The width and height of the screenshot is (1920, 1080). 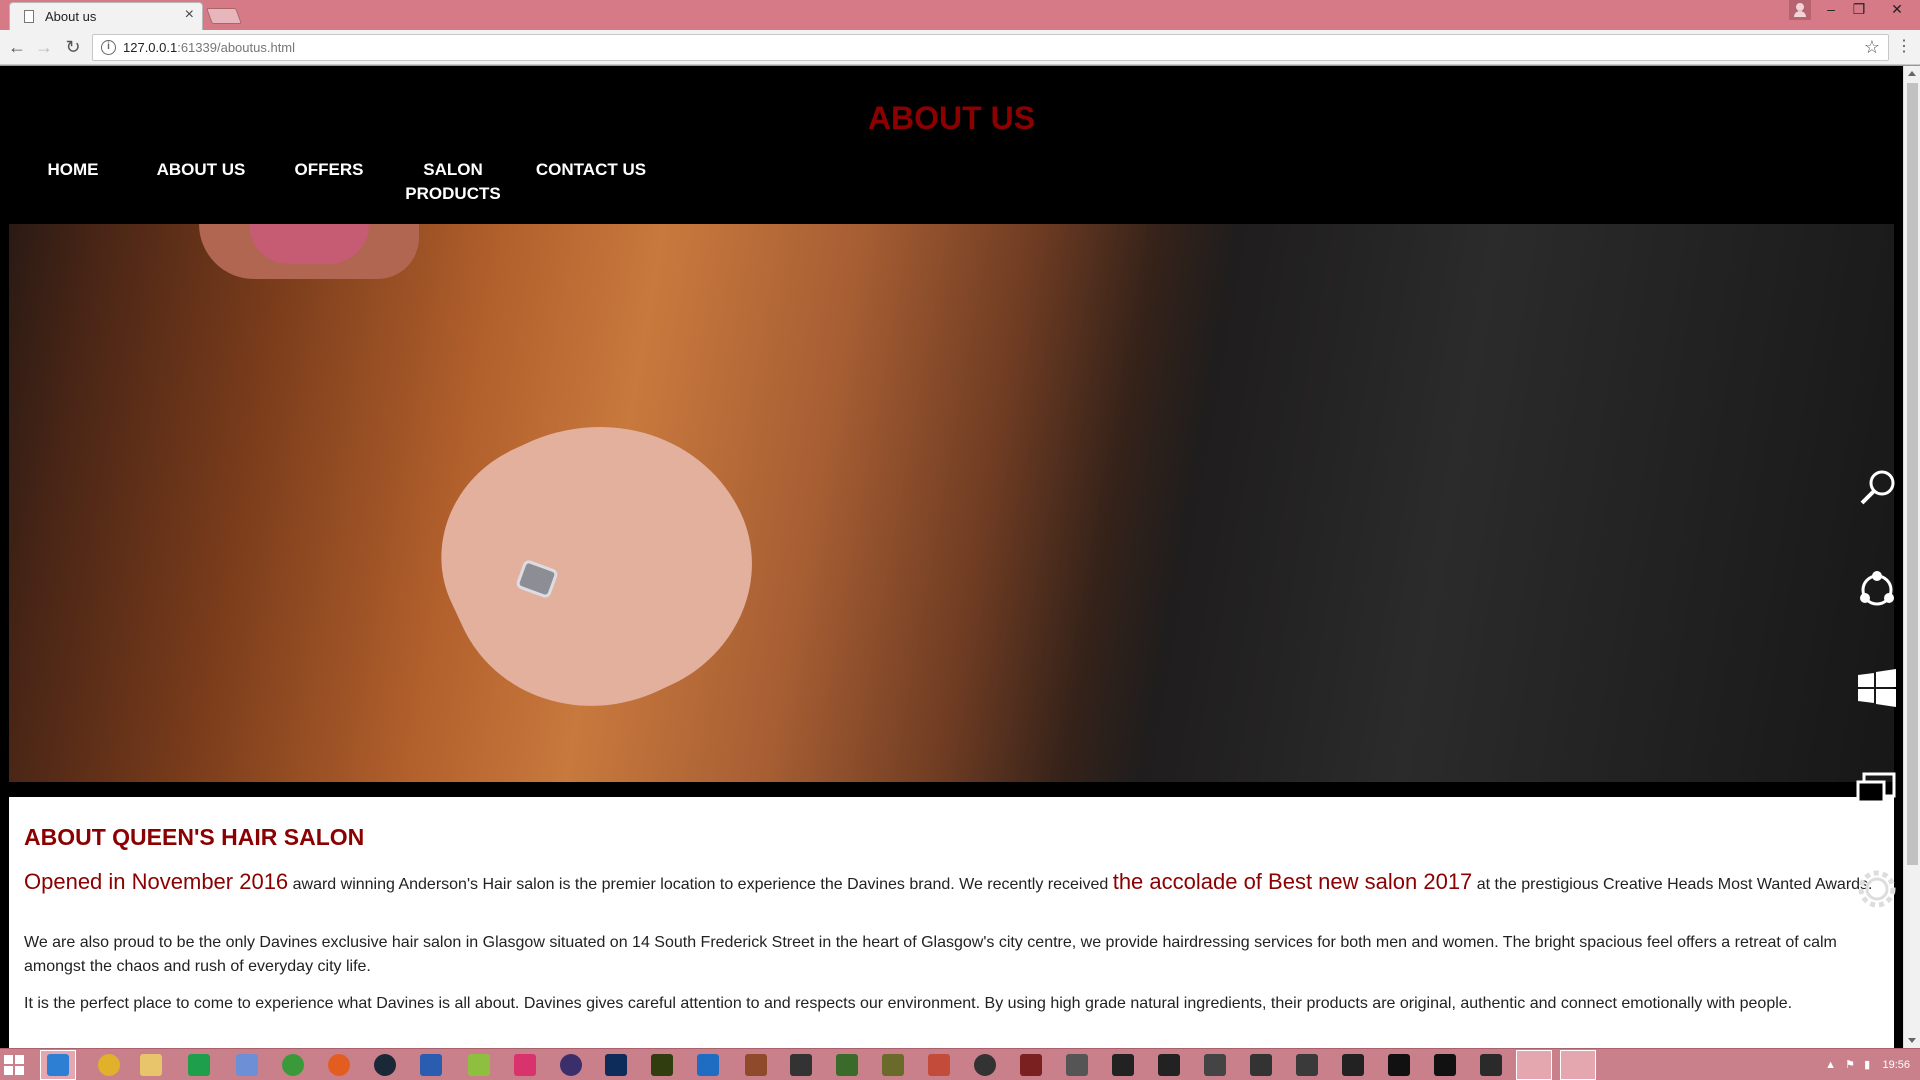 What do you see at coordinates (73, 170) in the screenshot?
I see `nav-home: HOME` at bounding box center [73, 170].